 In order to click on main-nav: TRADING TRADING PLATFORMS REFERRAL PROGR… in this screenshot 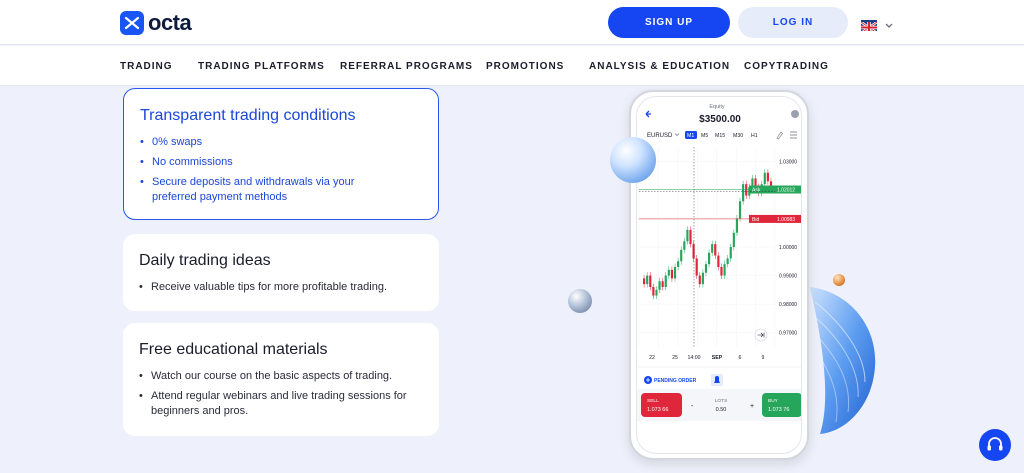, I will do `click(512, 66)`.